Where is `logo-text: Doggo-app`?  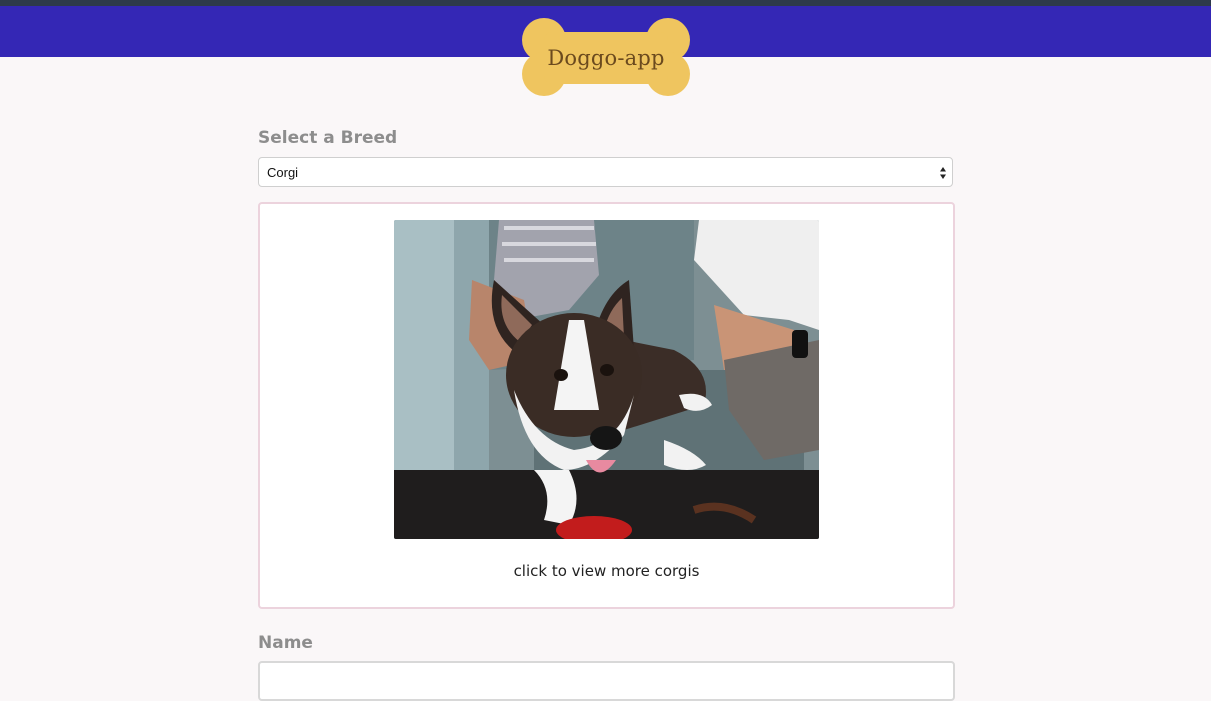
logo-text: Doggo-app is located at coordinates (606, 58).